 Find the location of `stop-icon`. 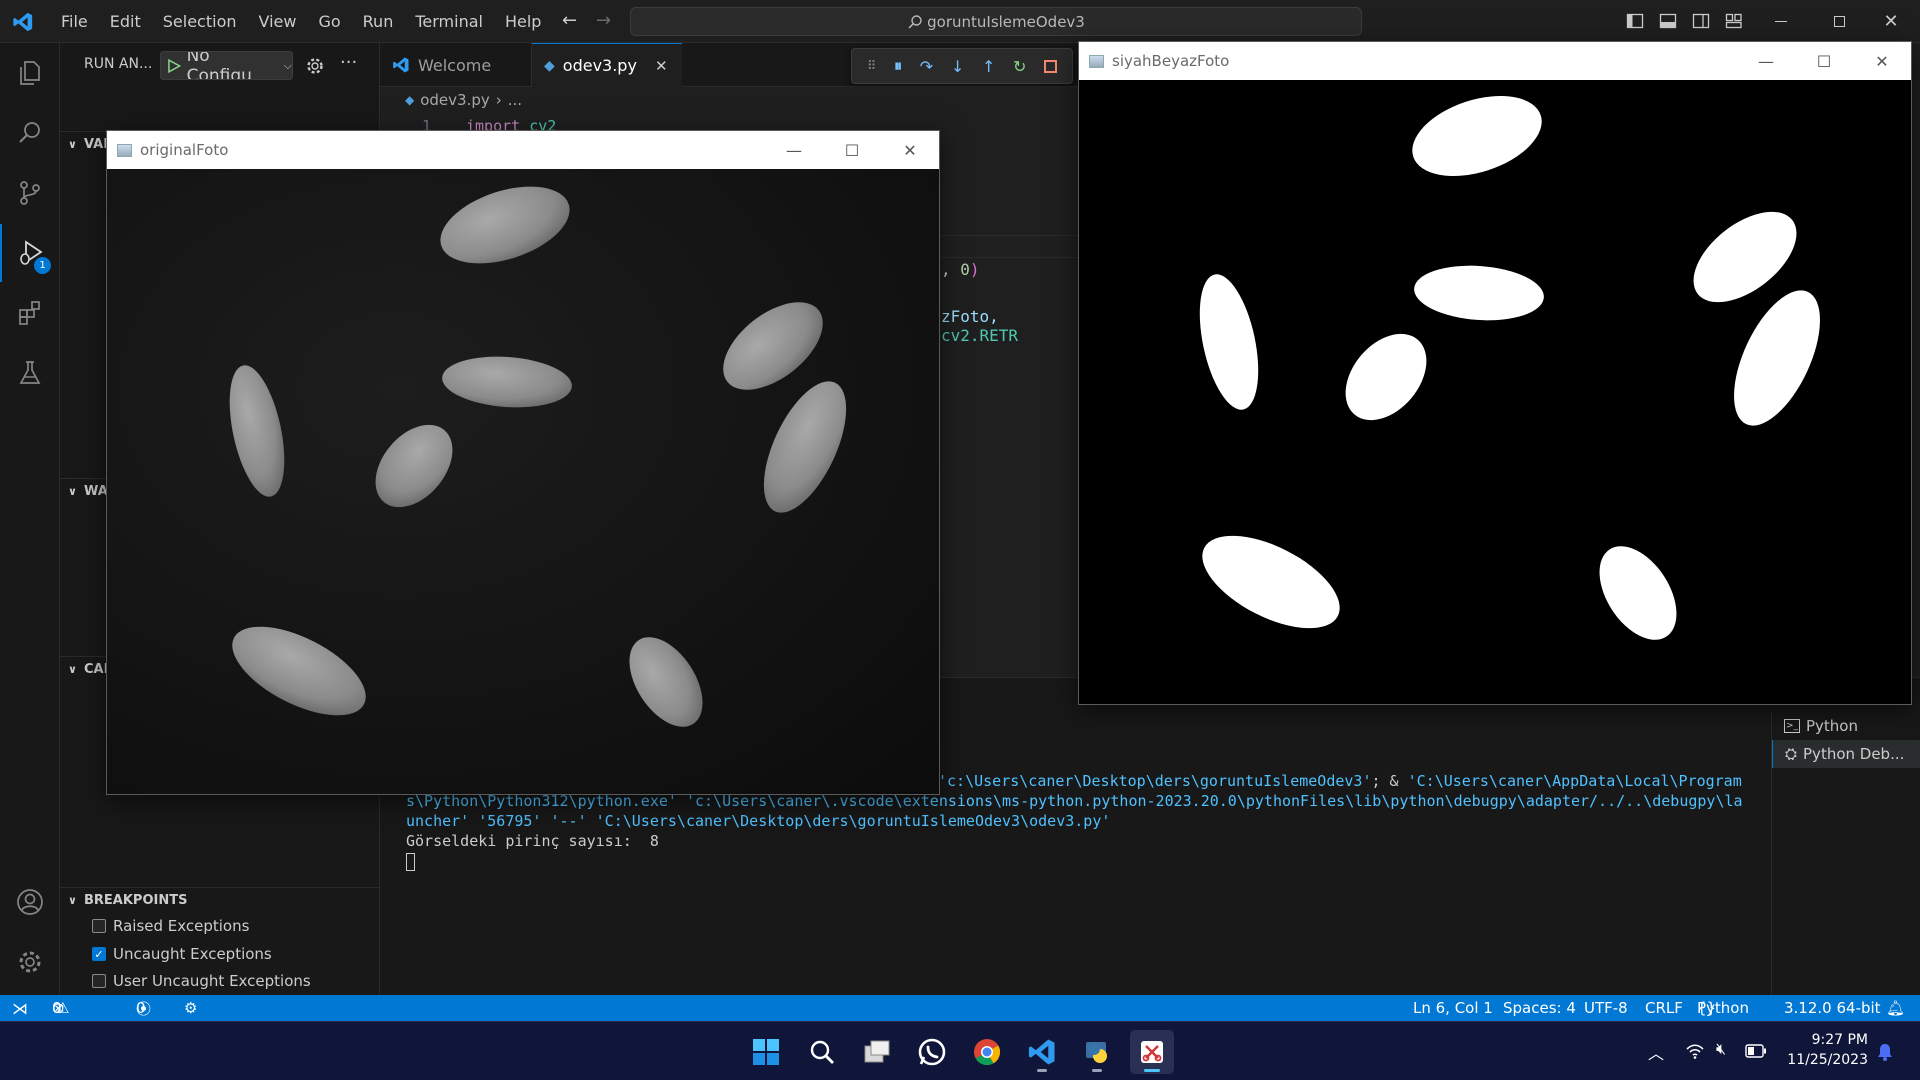

stop-icon is located at coordinates (1051, 66).